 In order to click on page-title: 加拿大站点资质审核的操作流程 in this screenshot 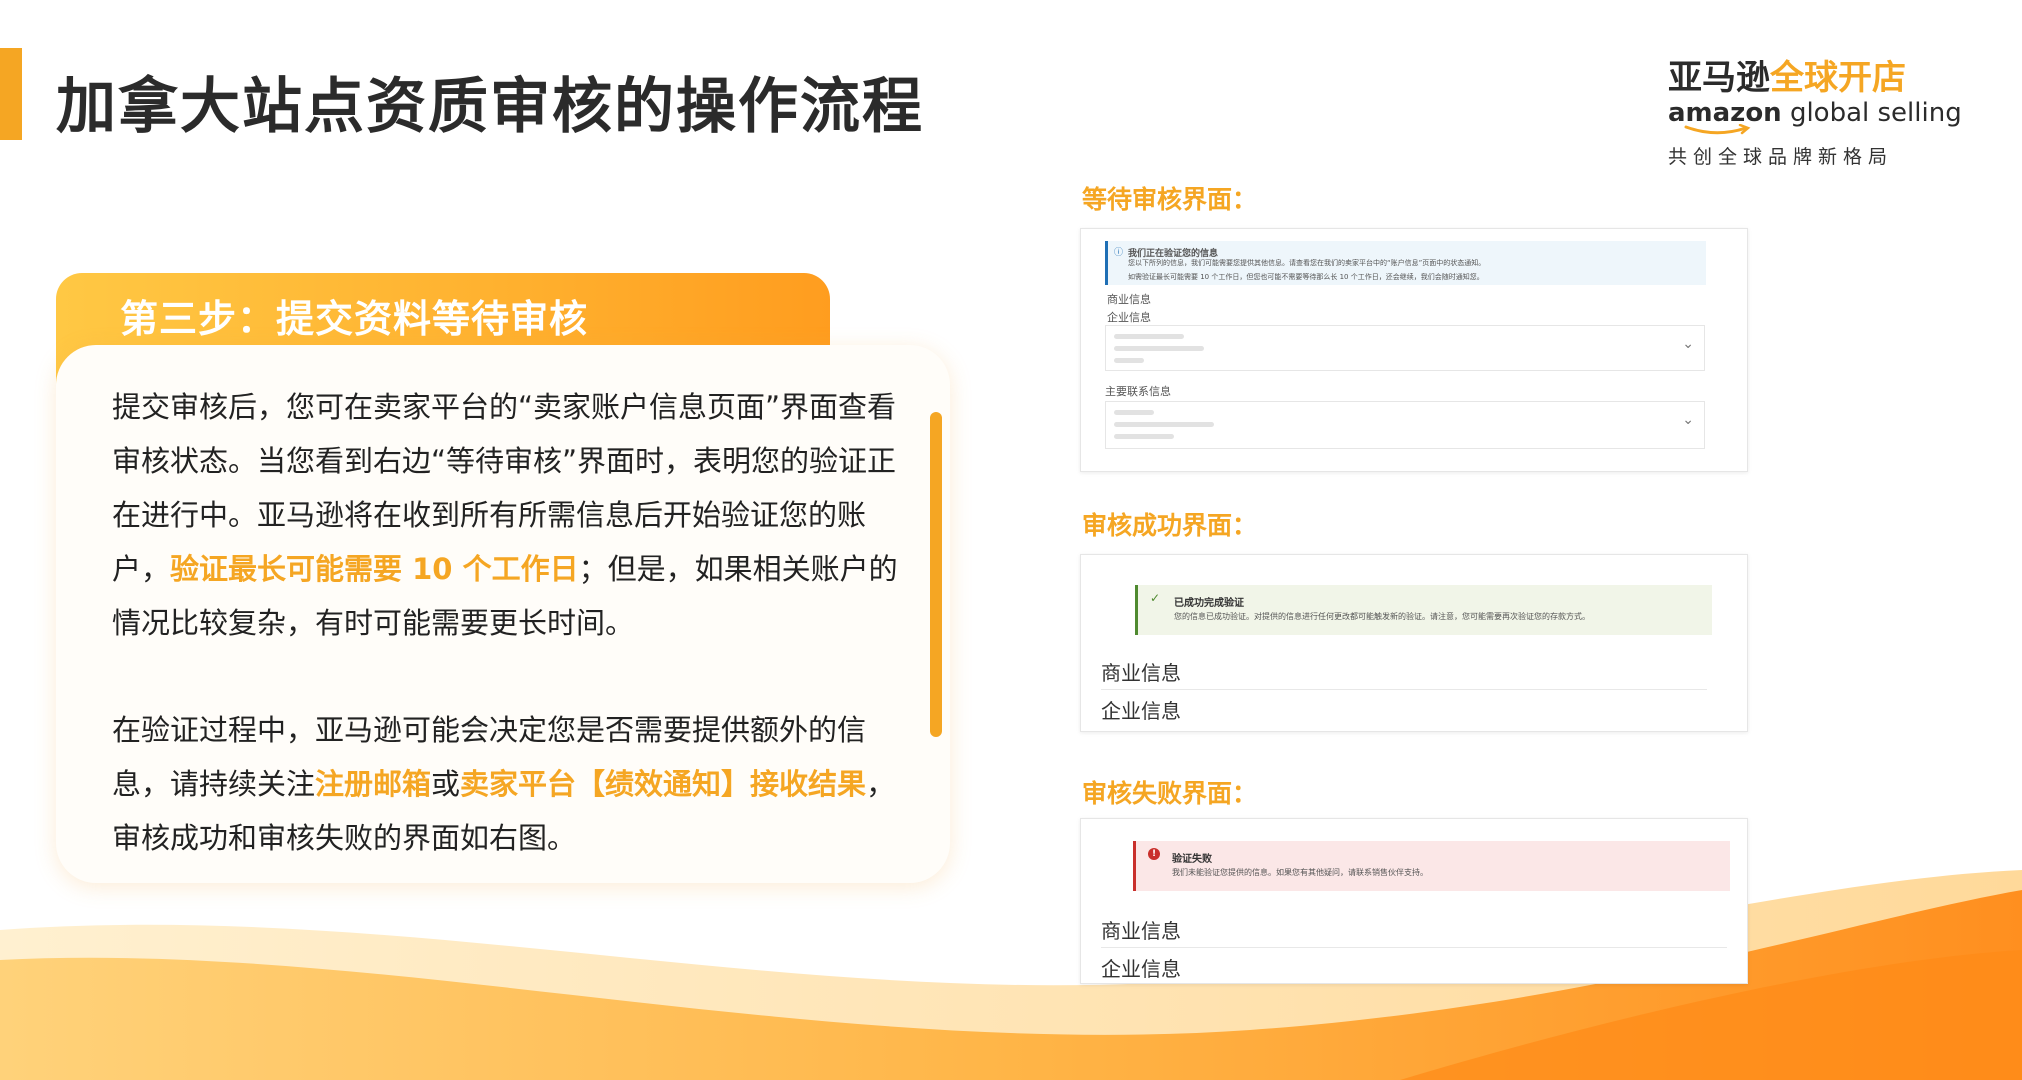, I will do `click(490, 107)`.